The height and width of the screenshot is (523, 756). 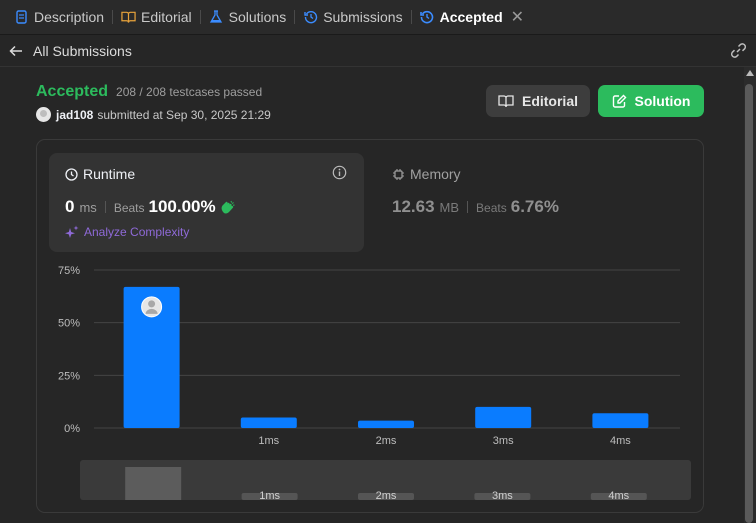 What do you see at coordinates (435, 174) in the screenshot?
I see `memory-label: Memory` at bounding box center [435, 174].